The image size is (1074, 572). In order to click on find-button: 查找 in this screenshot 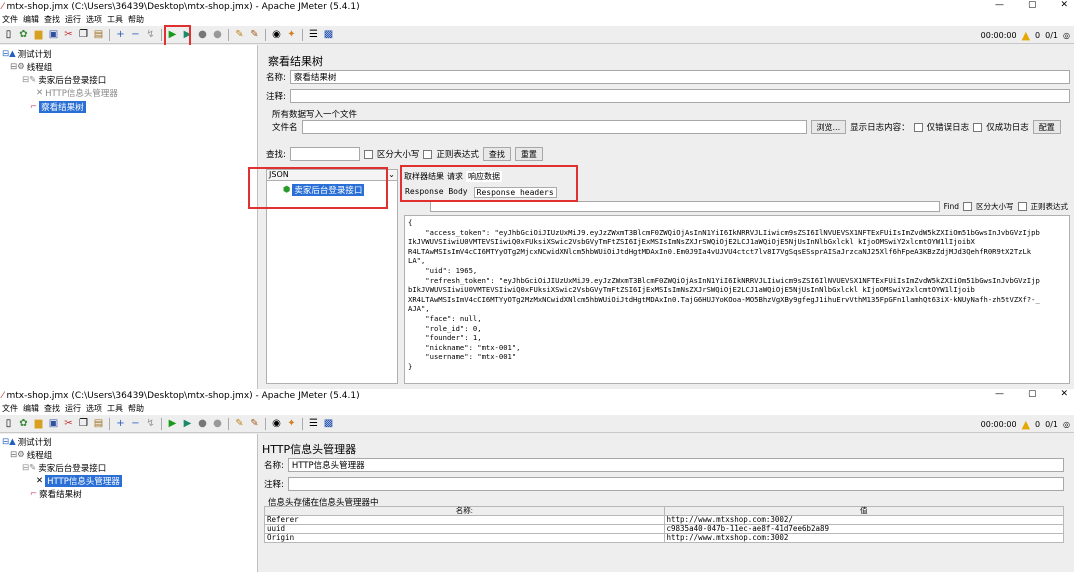, I will do `click(496, 154)`.